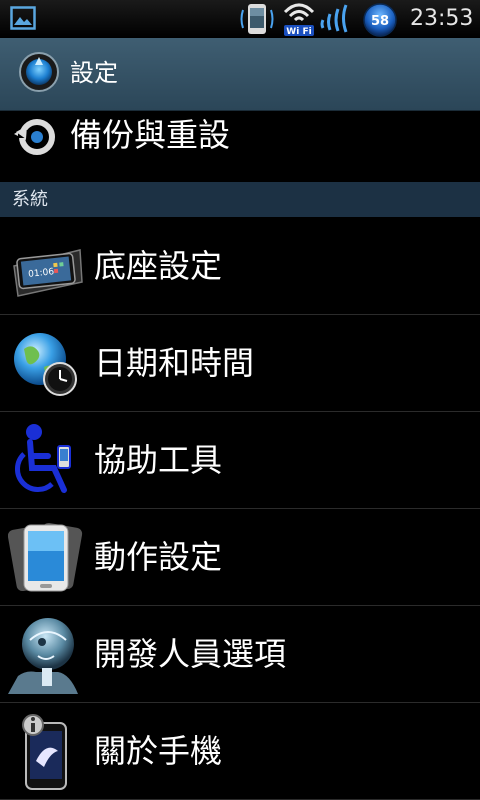 The width and height of the screenshot is (480, 800). I want to click on about-phone-icon, so click(44, 752).